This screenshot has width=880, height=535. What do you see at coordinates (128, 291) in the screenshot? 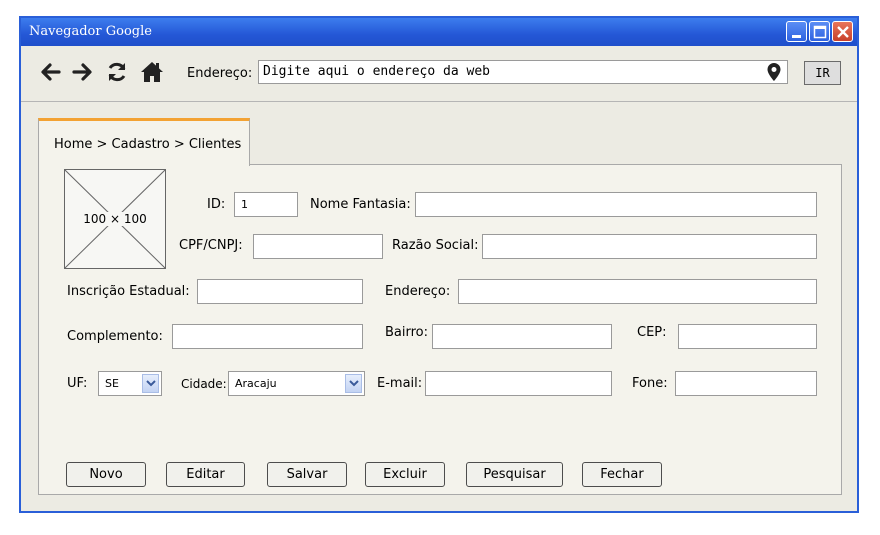
I see `inscricao-estadual-label: Inscrição Estadual:` at bounding box center [128, 291].